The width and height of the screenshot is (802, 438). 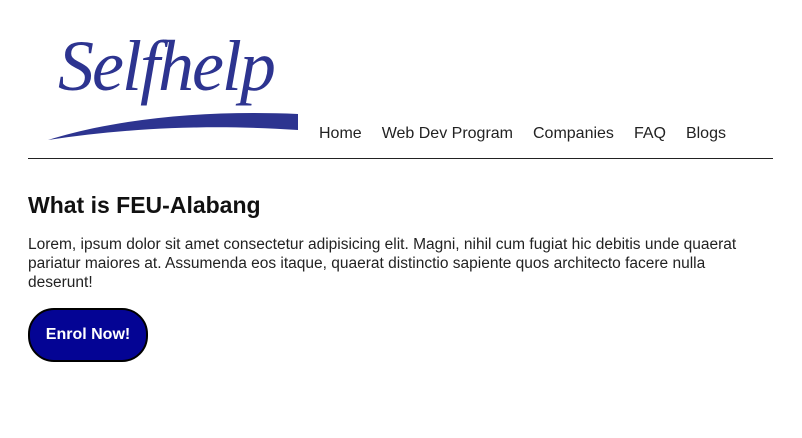 I want to click on logo-wordmark: Selfhelp, so click(x=167, y=66).